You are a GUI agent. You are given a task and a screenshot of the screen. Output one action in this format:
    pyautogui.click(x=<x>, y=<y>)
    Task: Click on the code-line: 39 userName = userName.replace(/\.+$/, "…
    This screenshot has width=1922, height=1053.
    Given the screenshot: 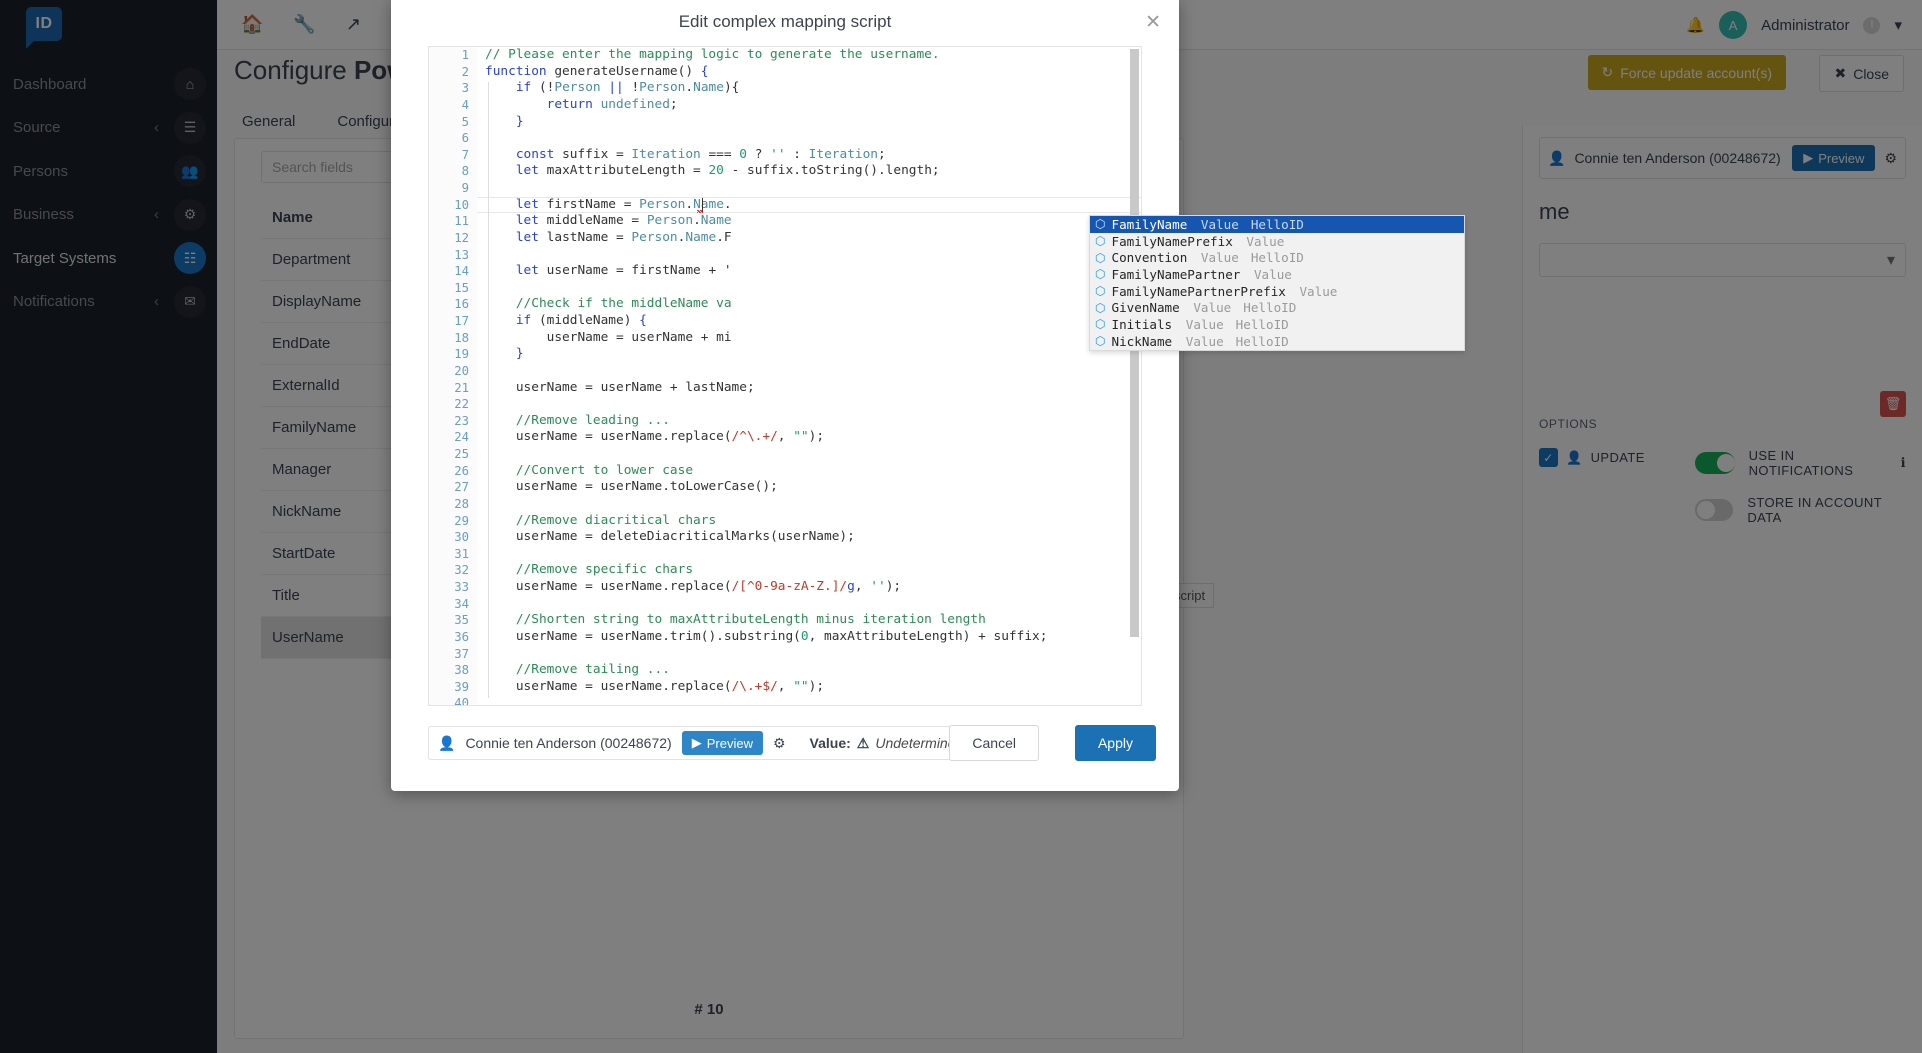 What is the action you would take?
    pyautogui.click(x=785, y=687)
    